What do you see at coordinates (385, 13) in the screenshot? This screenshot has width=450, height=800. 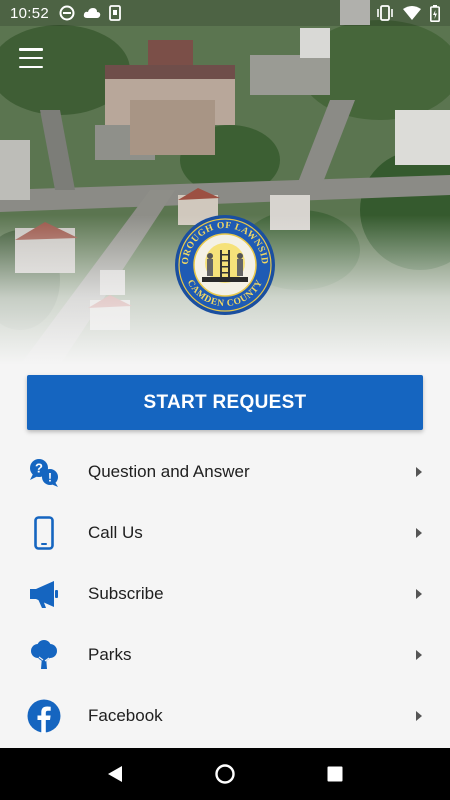 I see `vibrate-icon` at bounding box center [385, 13].